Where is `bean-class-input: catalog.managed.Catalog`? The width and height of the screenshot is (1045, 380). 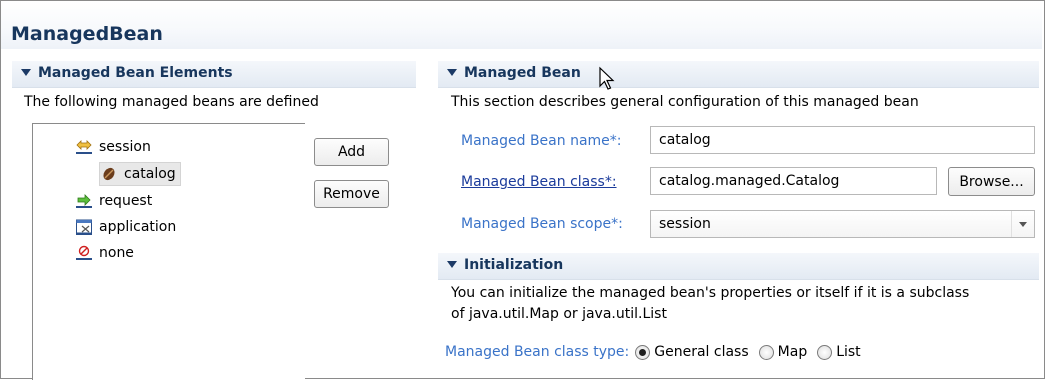
bean-class-input: catalog.managed.Catalog is located at coordinates (793, 181).